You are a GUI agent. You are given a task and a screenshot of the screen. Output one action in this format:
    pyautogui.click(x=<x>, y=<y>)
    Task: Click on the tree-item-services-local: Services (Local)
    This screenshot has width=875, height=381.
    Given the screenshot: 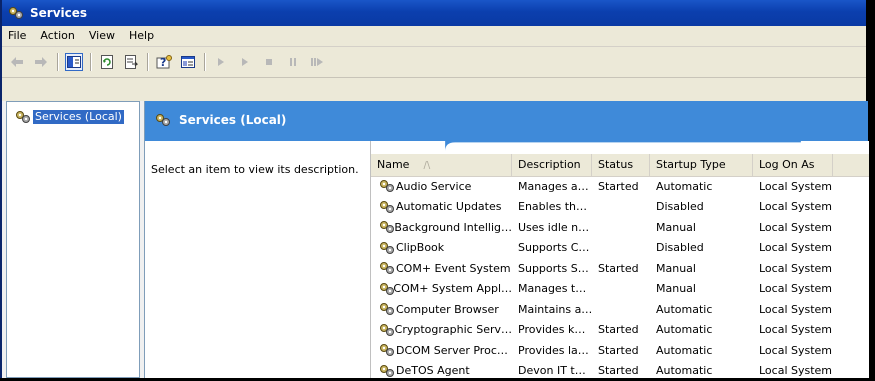 What is the action you would take?
    pyautogui.click(x=69, y=117)
    